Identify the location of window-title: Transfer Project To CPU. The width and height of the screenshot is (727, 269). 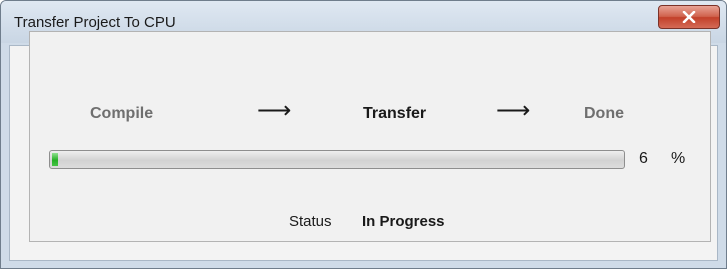
(95, 22).